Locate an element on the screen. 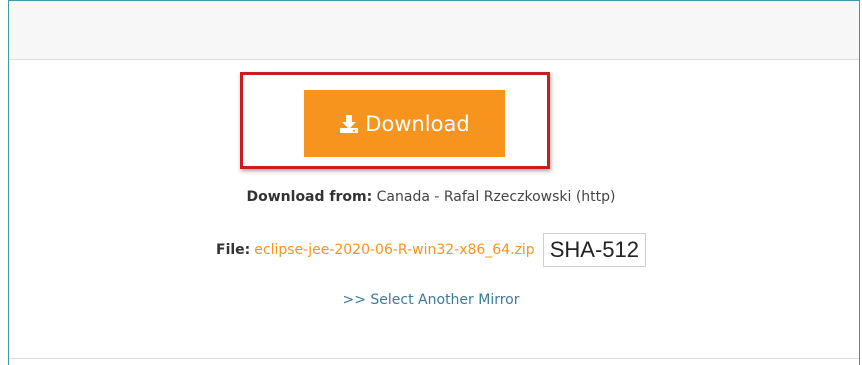  download-icon is located at coordinates (349, 123).